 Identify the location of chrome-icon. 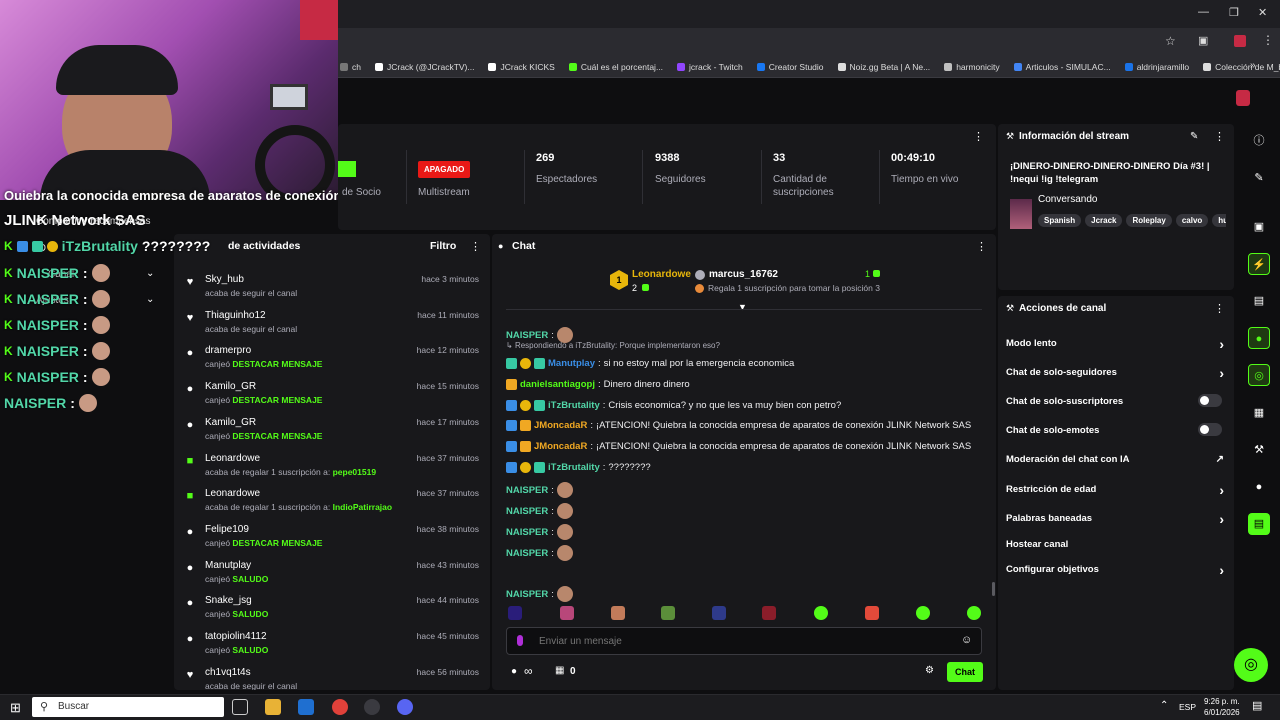
(340, 707).